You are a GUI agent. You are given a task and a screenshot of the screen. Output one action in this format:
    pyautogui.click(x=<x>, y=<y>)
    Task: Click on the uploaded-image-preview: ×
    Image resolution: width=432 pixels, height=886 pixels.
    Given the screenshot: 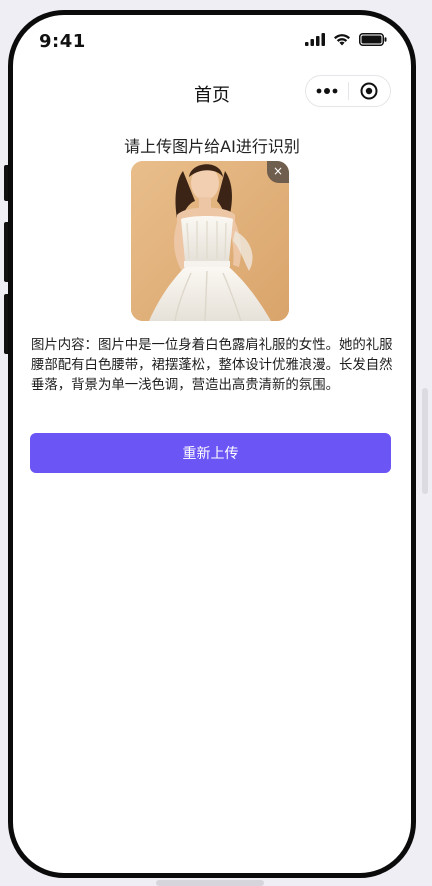 What is the action you would take?
    pyautogui.click(x=210, y=241)
    